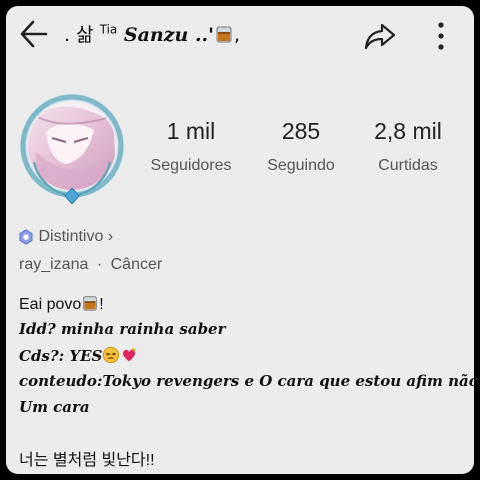 The height and width of the screenshot is (480, 480). What do you see at coordinates (165, 35) in the screenshot?
I see `title-name: Sanzu ..'` at bounding box center [165, 35].